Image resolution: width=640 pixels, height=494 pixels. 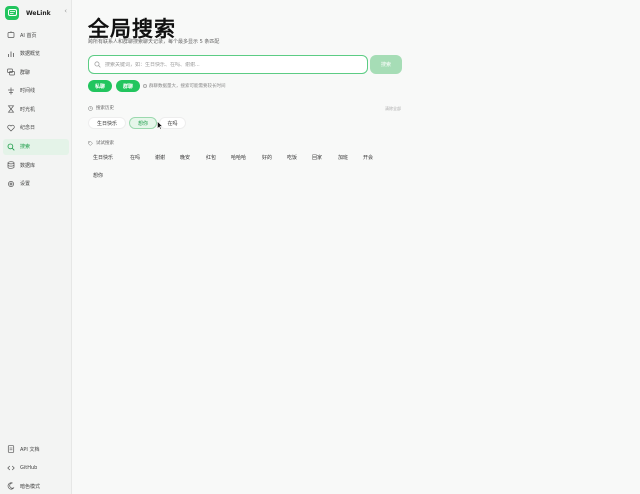 I want to click on search-input, so click(x=230, y=64).